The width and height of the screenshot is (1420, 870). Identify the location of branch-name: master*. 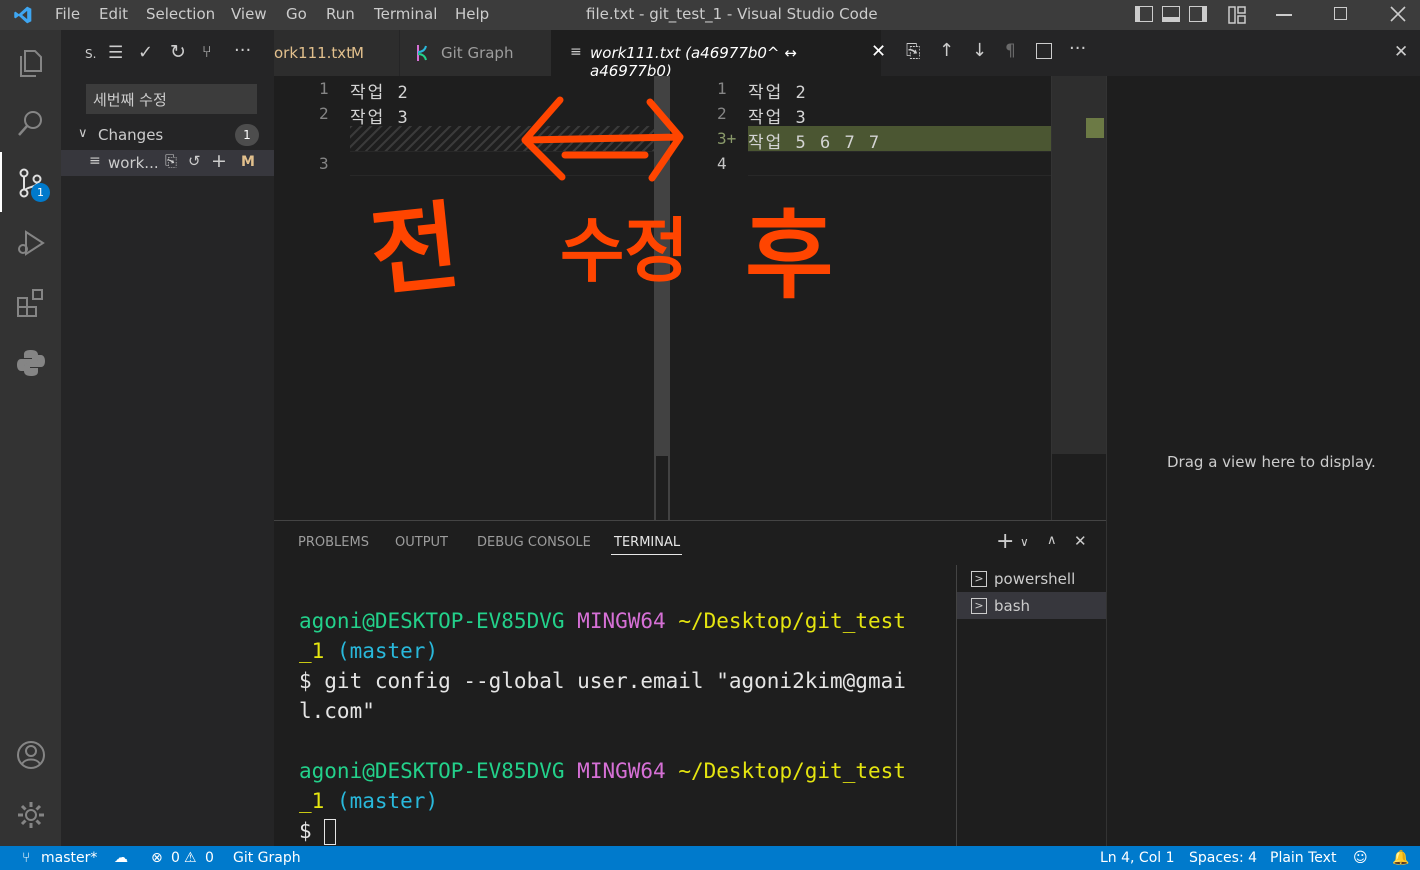
(69, 858).